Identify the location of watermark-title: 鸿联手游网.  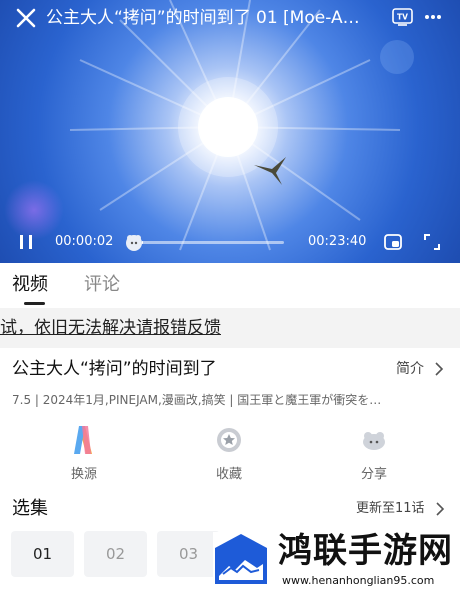
(365, 551).